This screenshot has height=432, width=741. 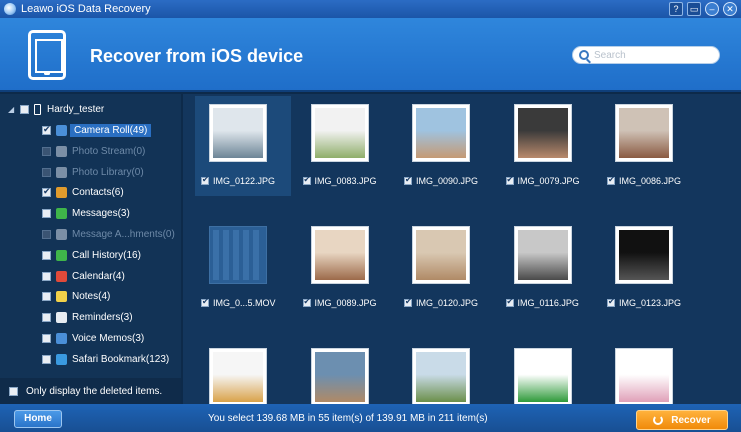 What do you see at coordinates (38, 419) in the screenshot?
I see `home-button: Home` at bounding box center [38, 419].